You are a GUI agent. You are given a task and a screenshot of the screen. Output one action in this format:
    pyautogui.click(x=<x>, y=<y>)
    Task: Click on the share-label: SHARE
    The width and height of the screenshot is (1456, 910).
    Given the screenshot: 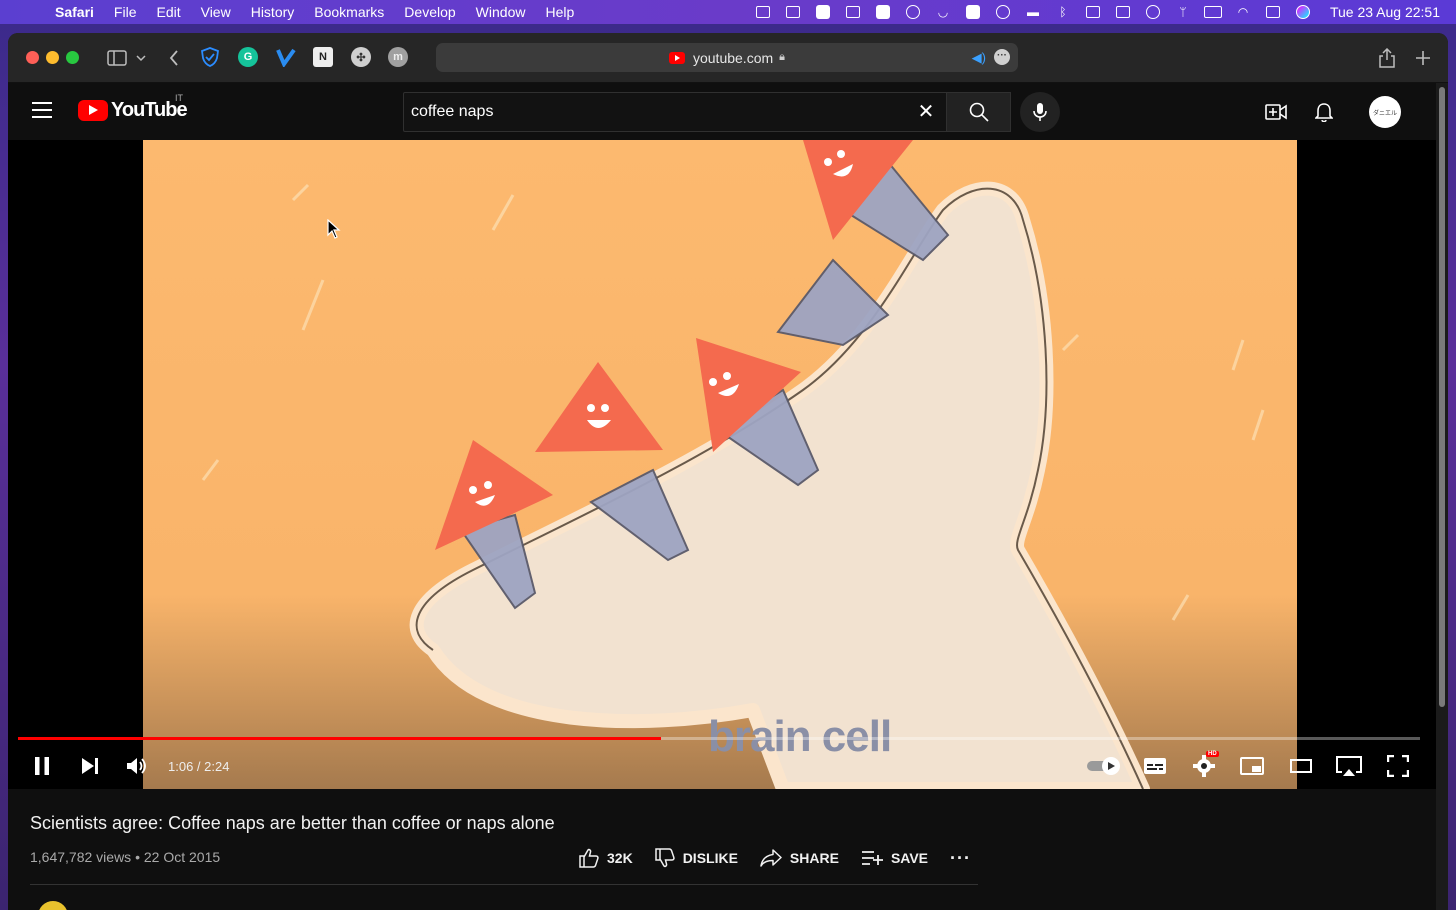 What is the action you would take?
    pyautogui.click(x=814, y=858)
    